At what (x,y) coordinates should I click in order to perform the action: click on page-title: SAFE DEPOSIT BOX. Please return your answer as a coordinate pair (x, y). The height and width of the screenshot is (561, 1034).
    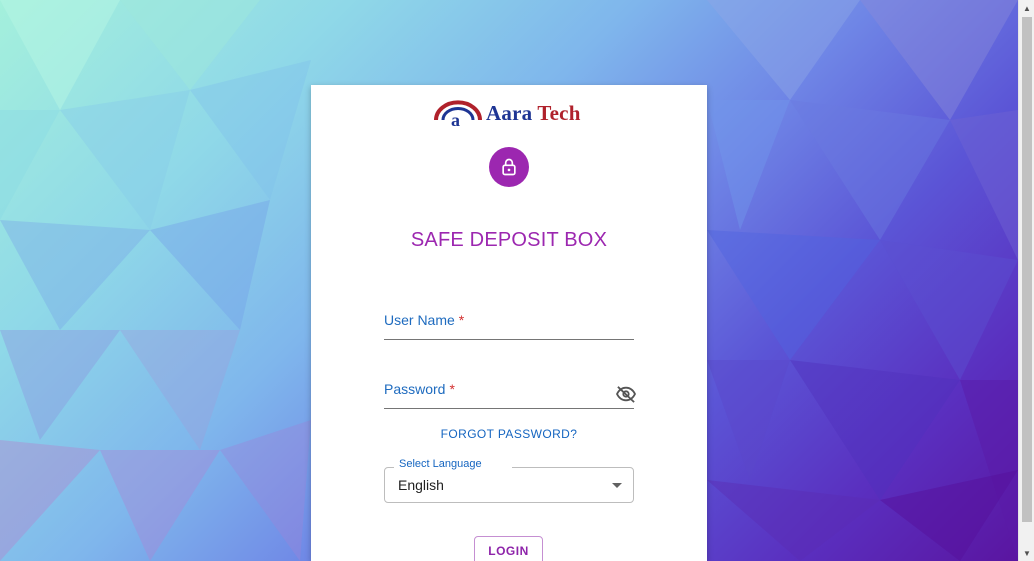
    Looking at the image, I should click on (509, 240).